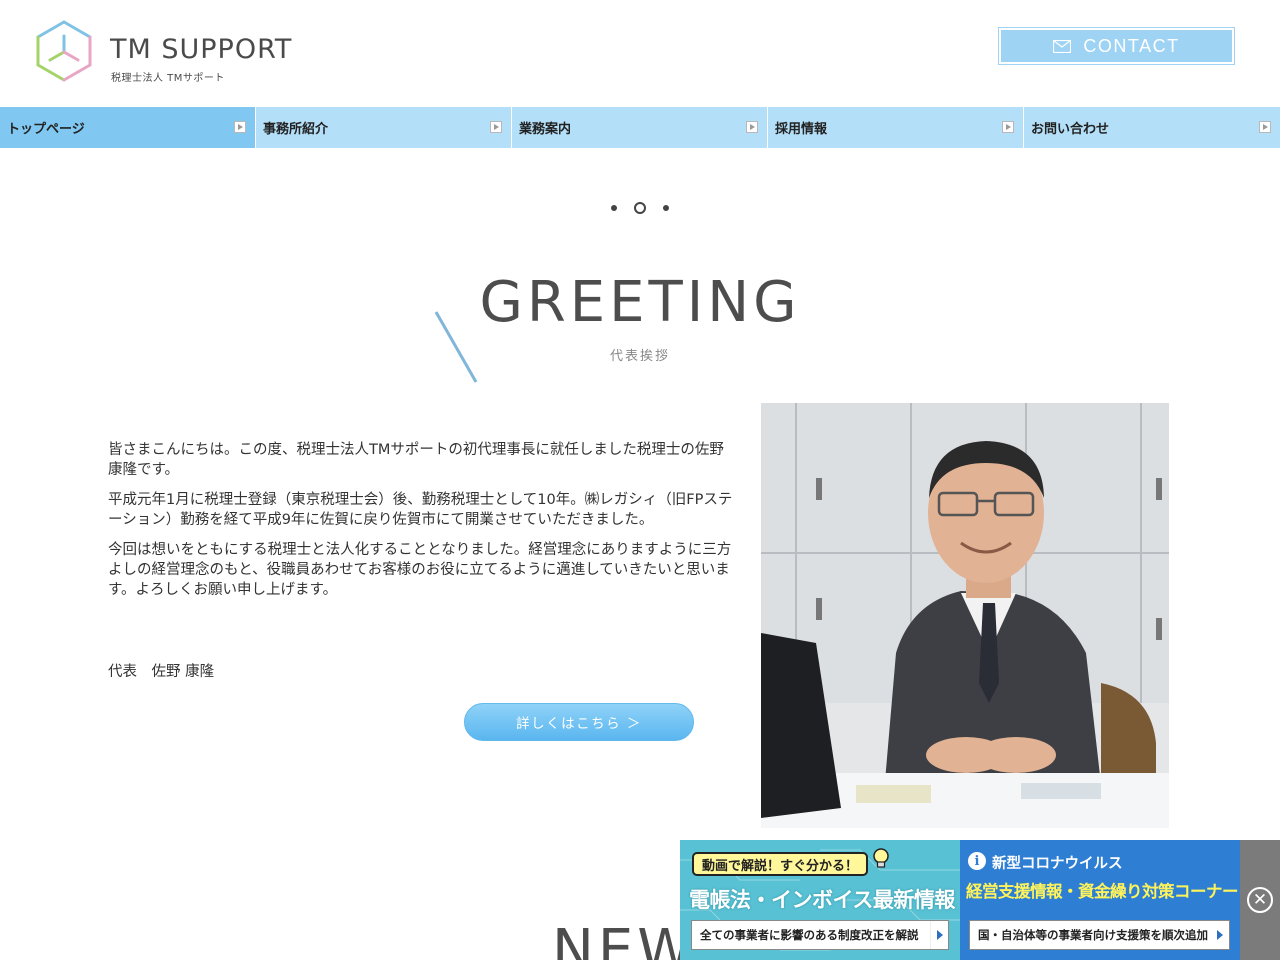  I want to click on contact-label: CONTACT, so click(1131, 45).